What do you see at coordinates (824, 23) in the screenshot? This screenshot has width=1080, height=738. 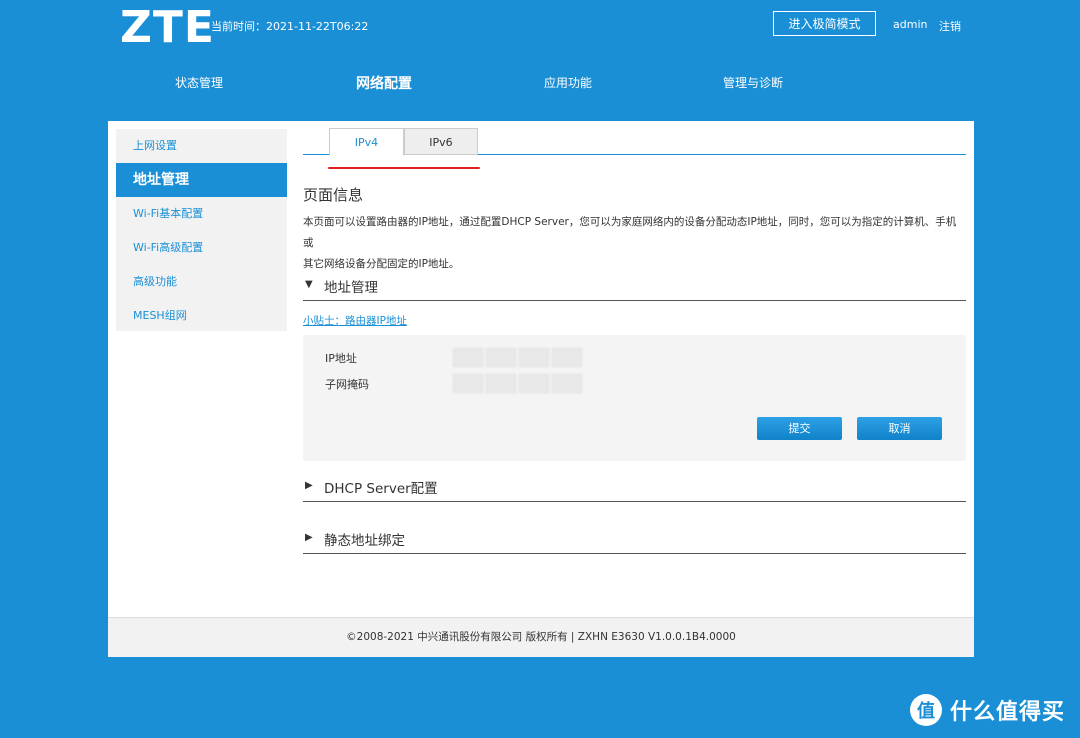 I see `simple-mode-button: 进入极简模式` at bounding box center [824, 23].